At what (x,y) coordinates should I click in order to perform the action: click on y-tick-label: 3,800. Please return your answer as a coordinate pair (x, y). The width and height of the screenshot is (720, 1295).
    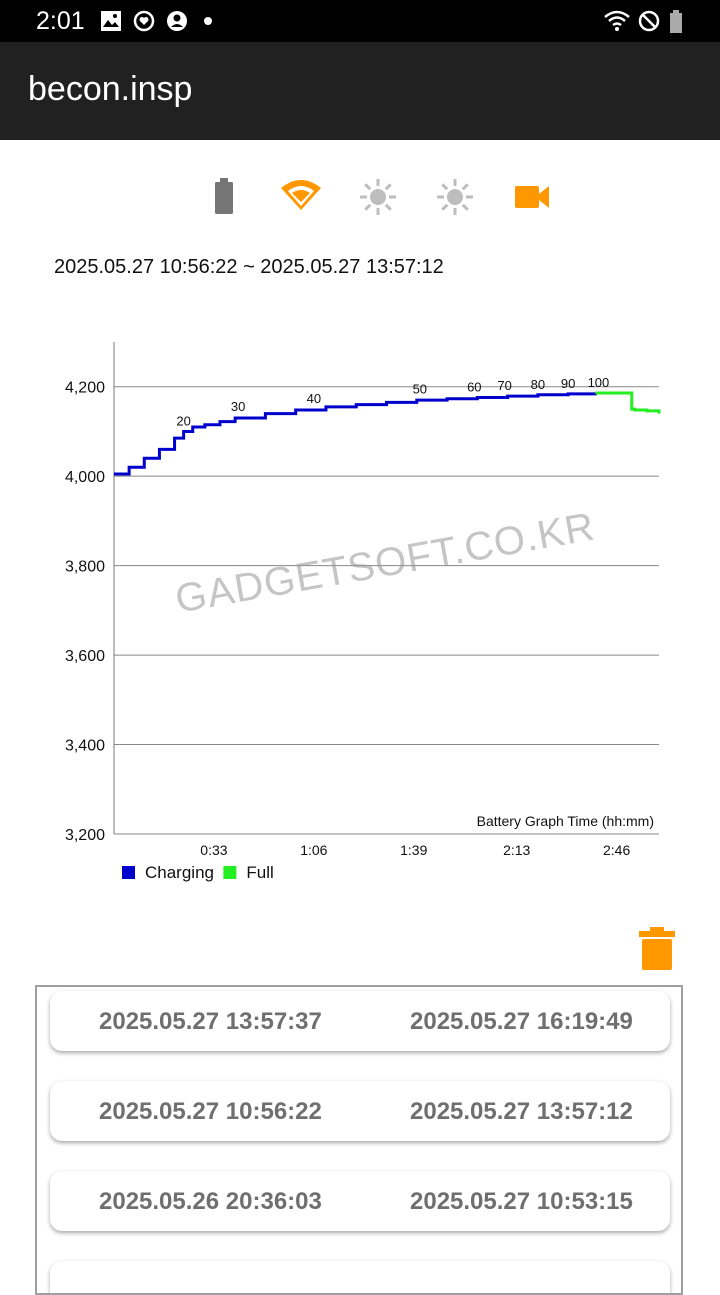
    Looking at the image, I should click on (85, 567).